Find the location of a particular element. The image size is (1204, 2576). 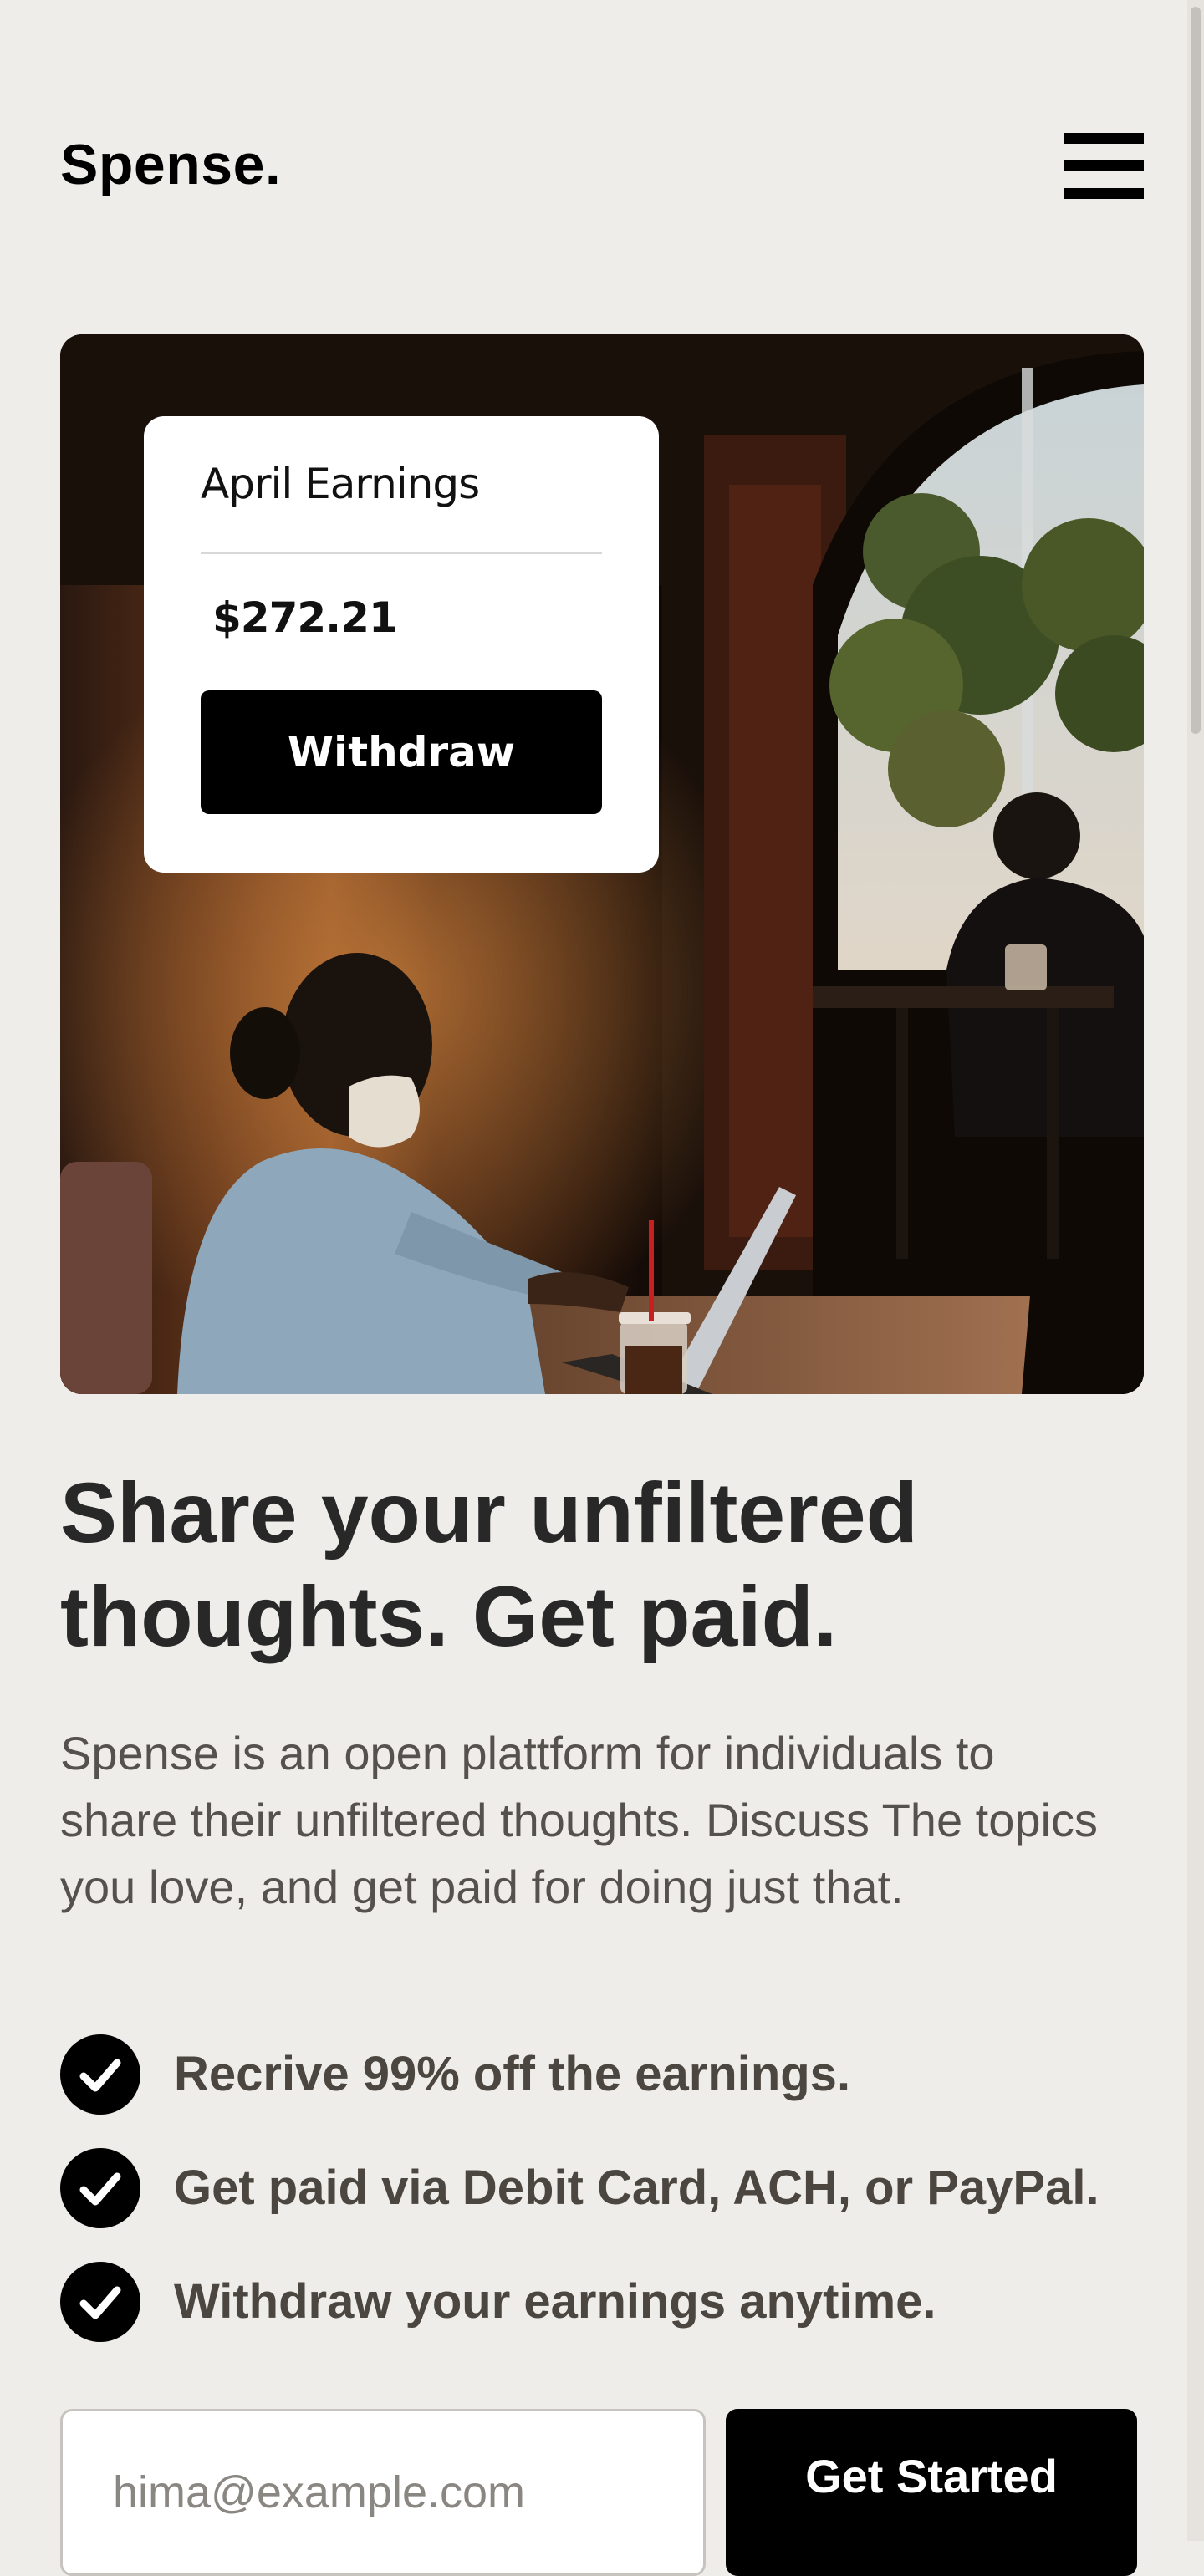

page-scrollbar is located at coordinates (1195, 1270).